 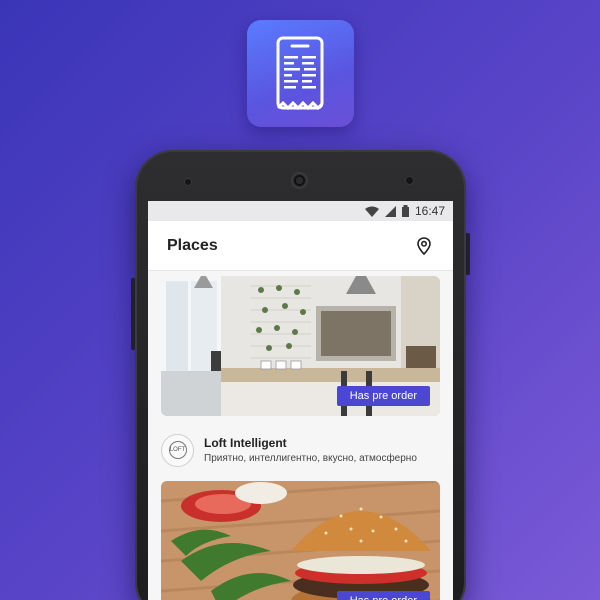 I want to click on front-camera, so click(x=409, y=180).